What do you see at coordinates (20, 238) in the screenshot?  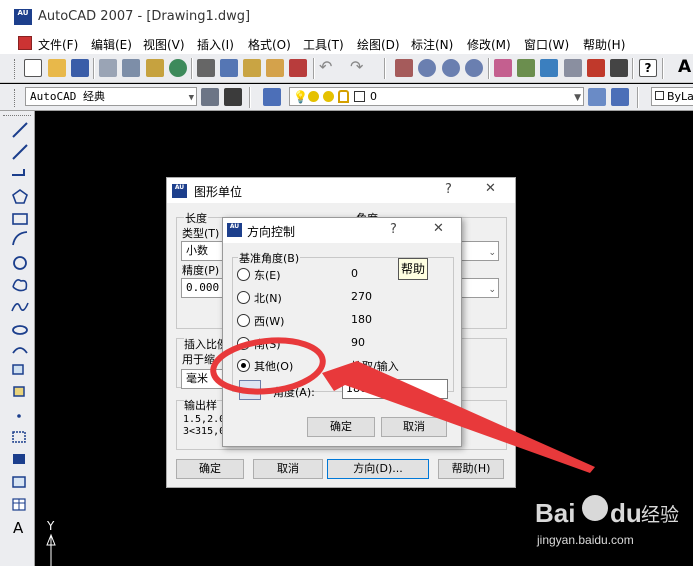 I see `arc-icon` at bounding box center [20, 238].